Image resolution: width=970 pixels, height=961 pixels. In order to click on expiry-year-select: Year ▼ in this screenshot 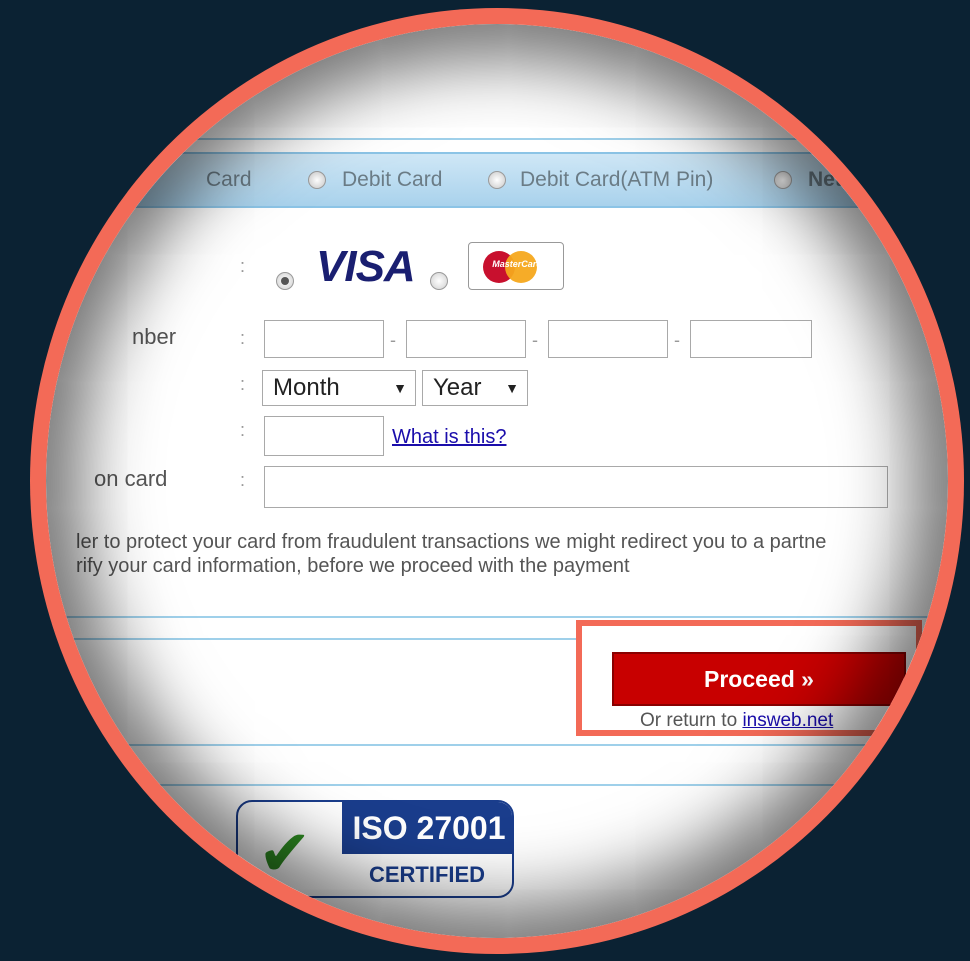, I will do `click(475, 388)`.